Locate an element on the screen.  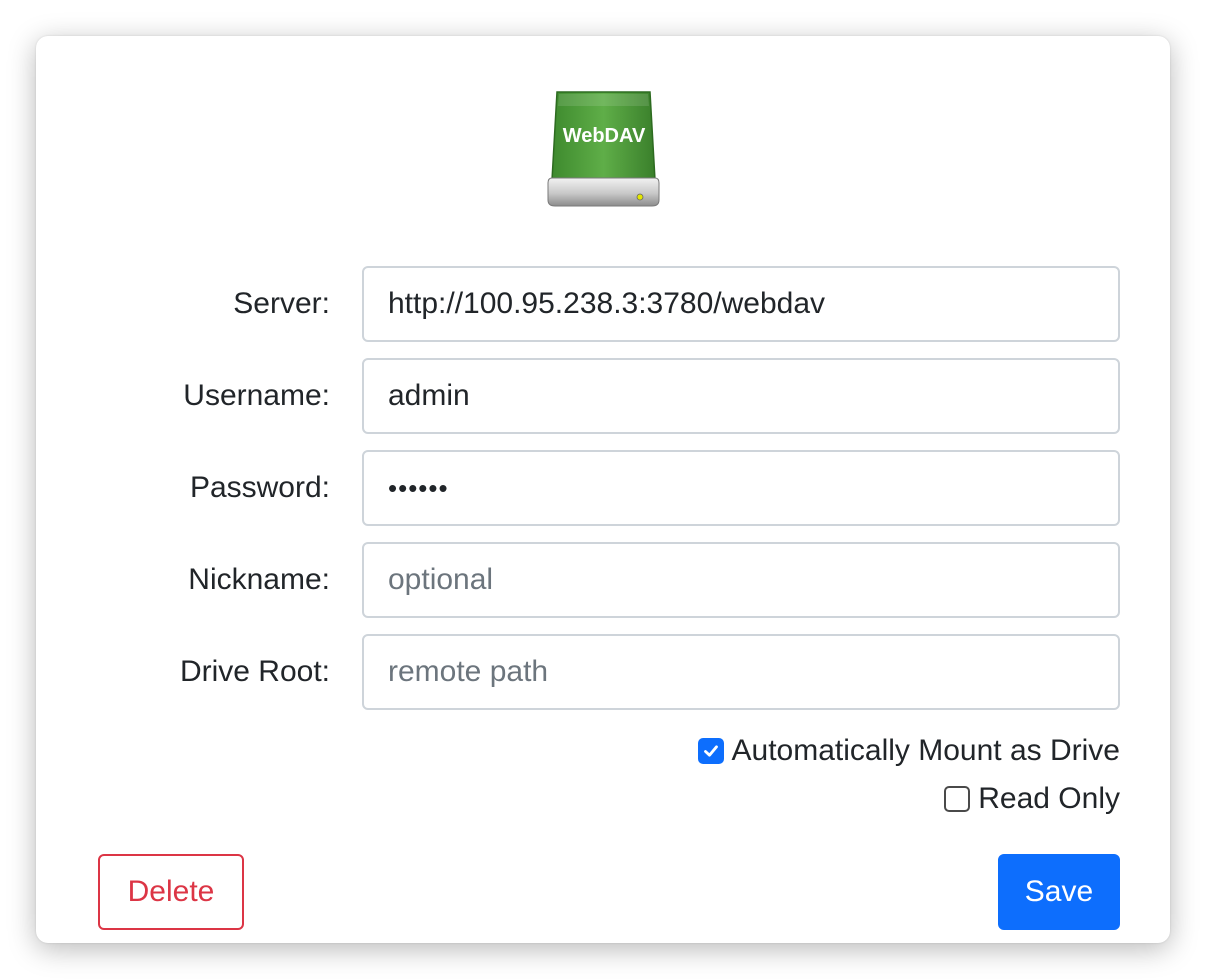
password-row: Password: is located at coordinates (603, 488).